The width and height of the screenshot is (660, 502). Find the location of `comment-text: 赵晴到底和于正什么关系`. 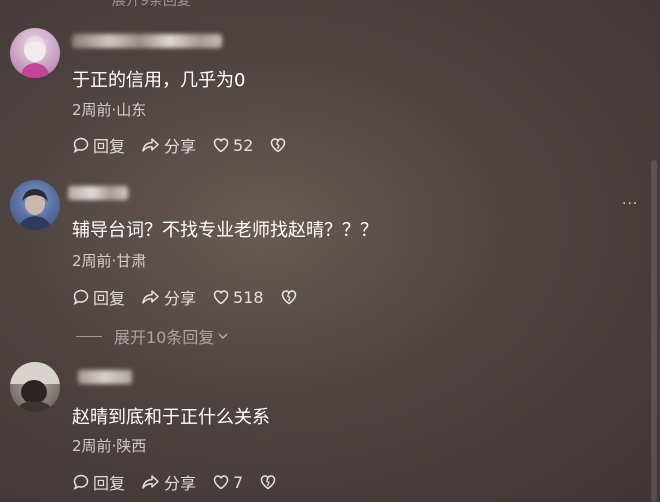

comment-text: 赵晴到底和于正什么关系 is located at coordinates (171, 417).